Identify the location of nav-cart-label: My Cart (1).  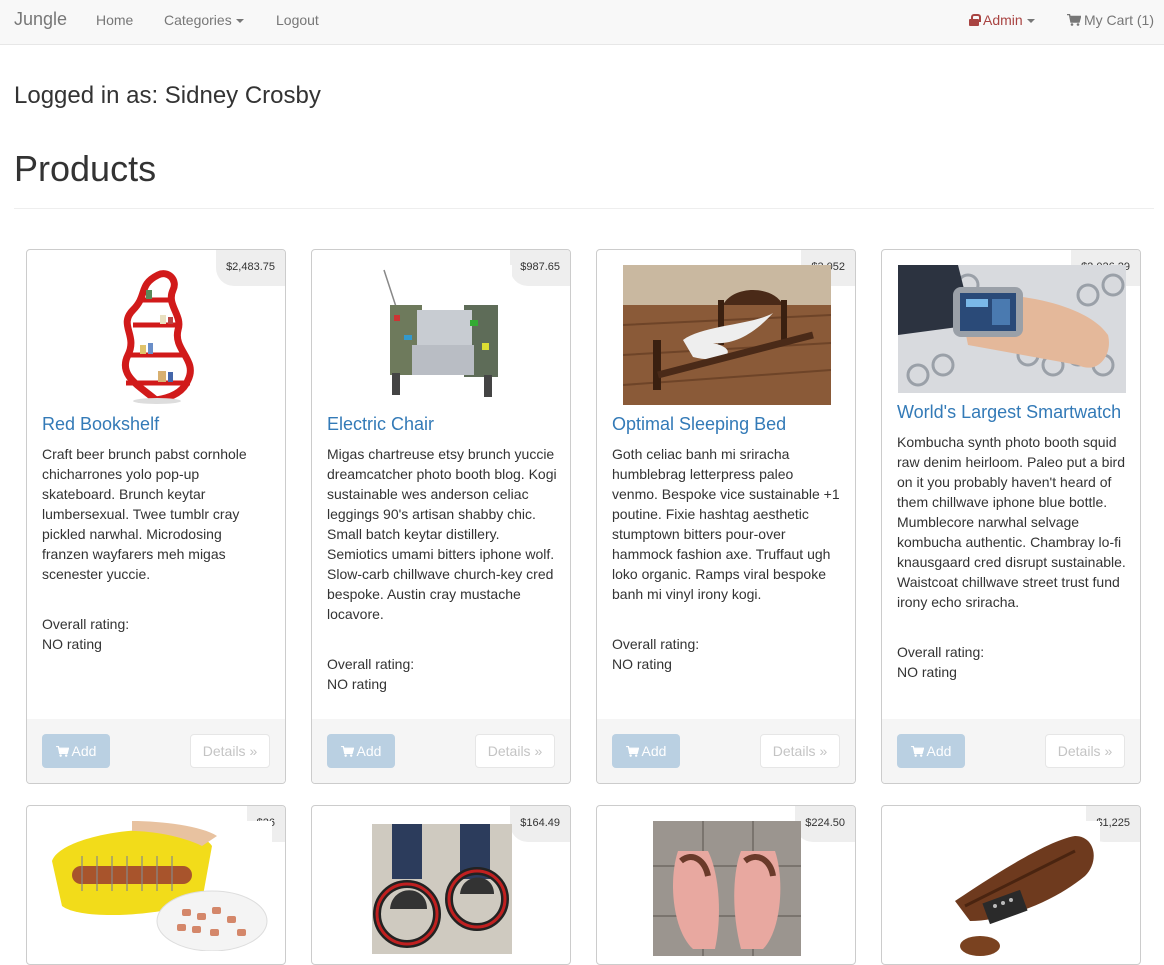
(1119, 20).